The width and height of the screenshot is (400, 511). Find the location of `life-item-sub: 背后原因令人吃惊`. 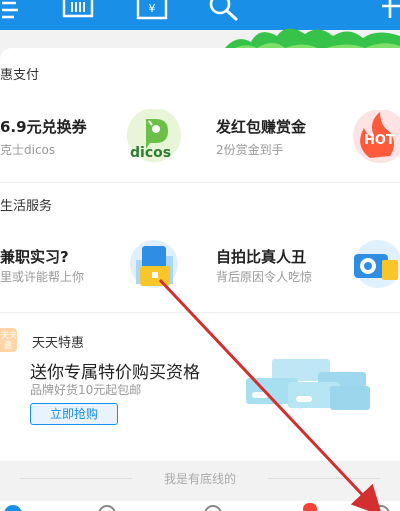

life-item-sub: 背后原因令人吃惊 is located at coordinates (264, 277).